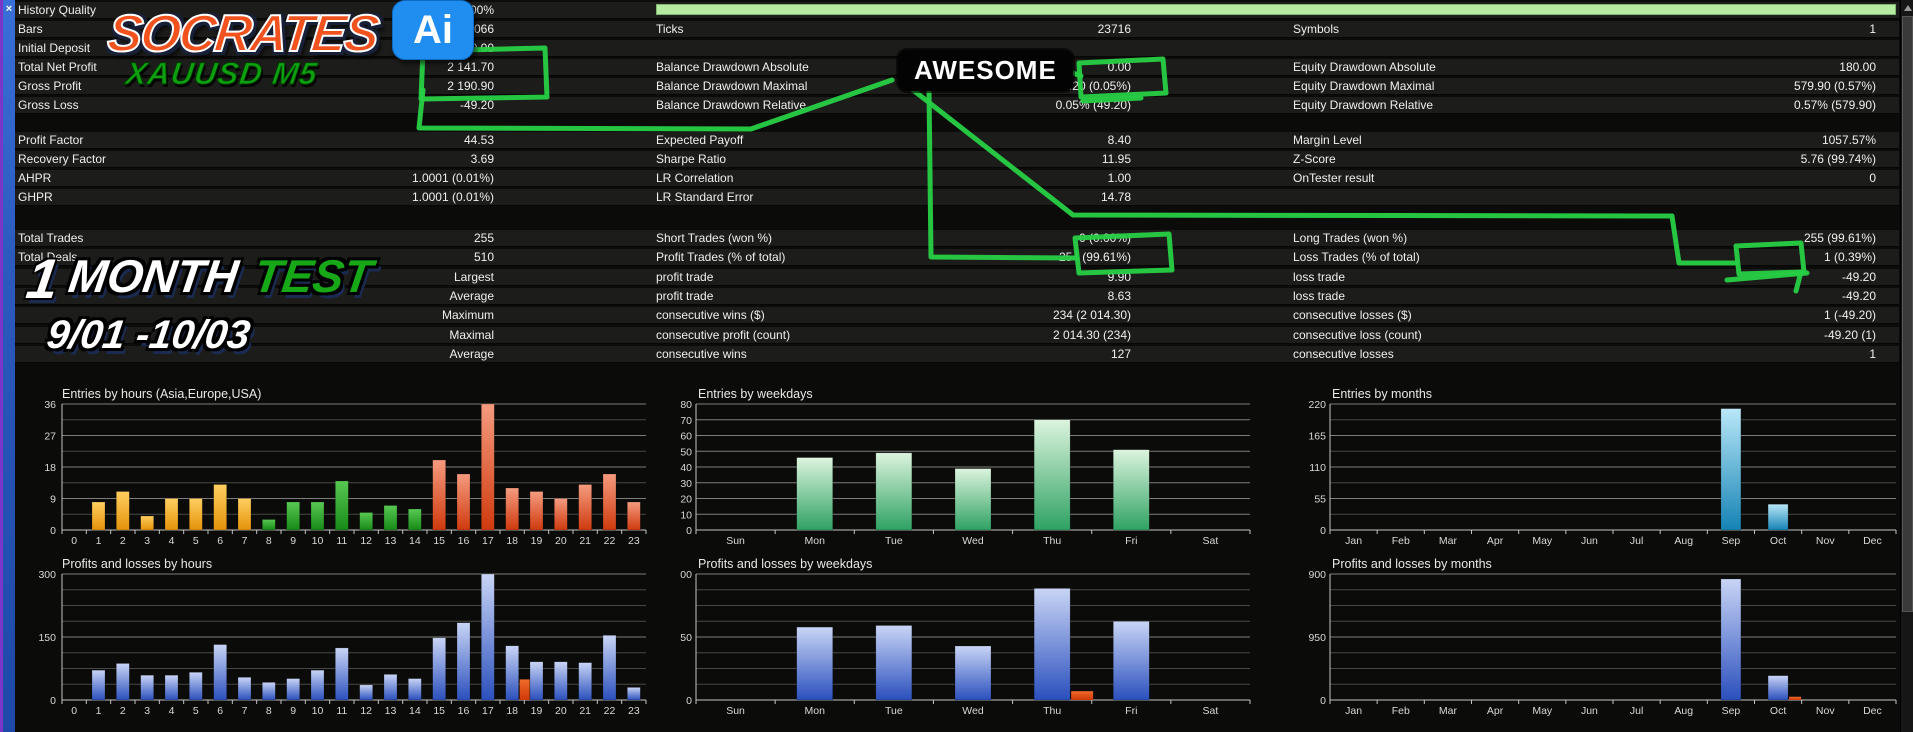 This screenshot has height=732, width=1913. I want to click on x-axis-label: 9, so click(293, 711).